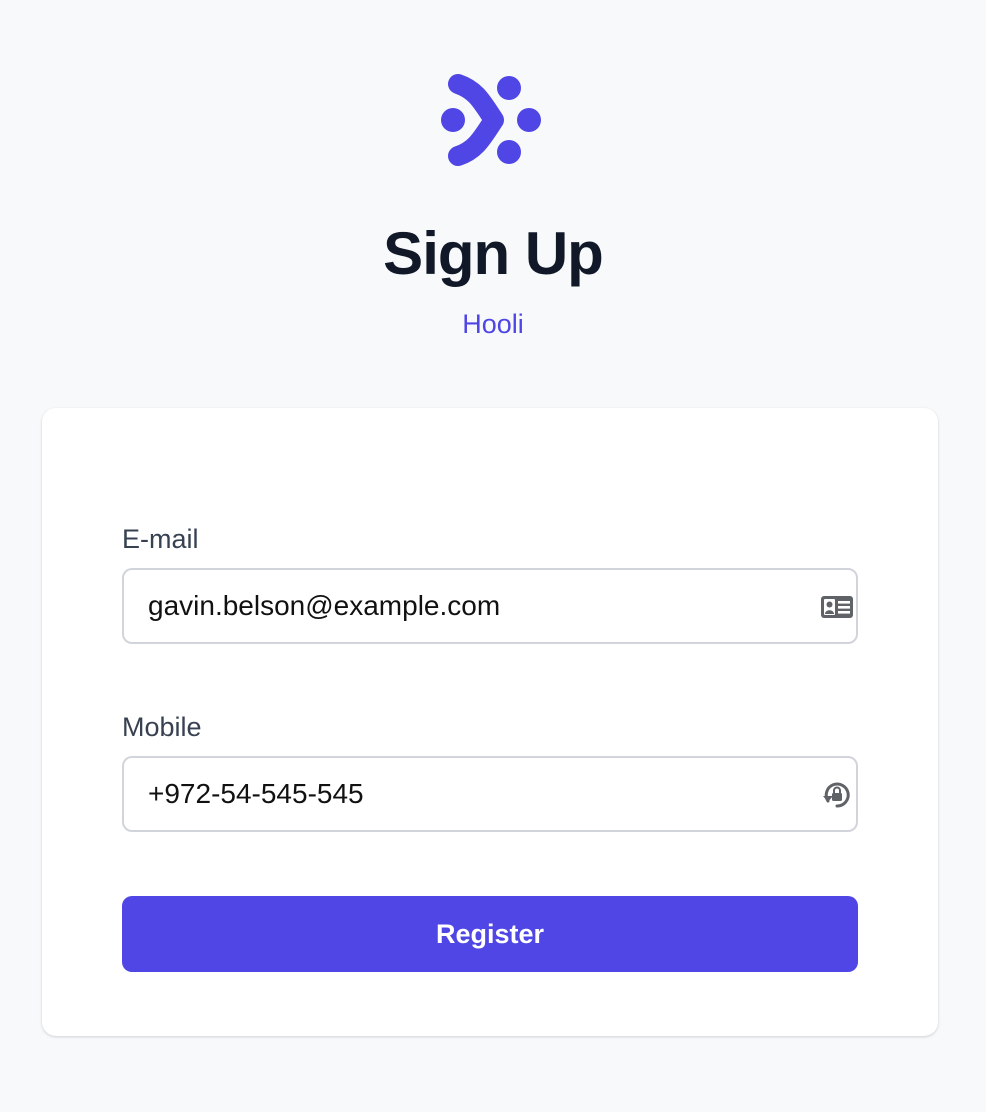 This screenshot has height=1112, width=986. Describe the element at coordinates (837, 795) in the screenshot. I see `password-manager-icon` at that location.